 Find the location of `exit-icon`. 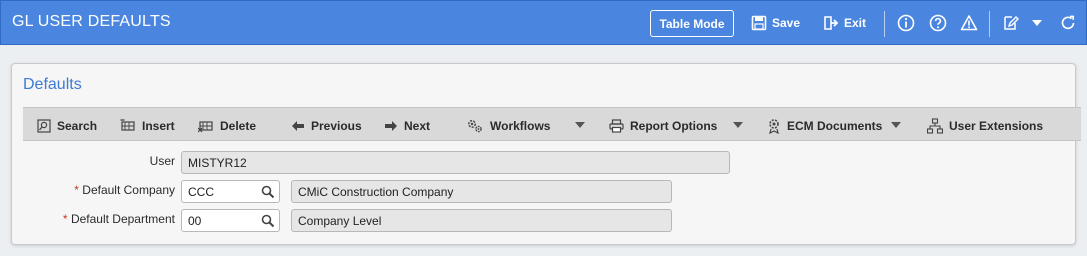

exit-icon is located at coordinates (831, 23).